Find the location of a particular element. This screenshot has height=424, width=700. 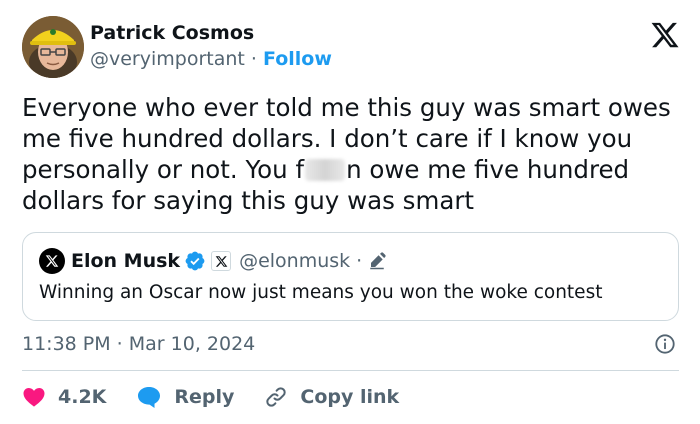

reply-label: Reply is located at coordinates (204, 397).